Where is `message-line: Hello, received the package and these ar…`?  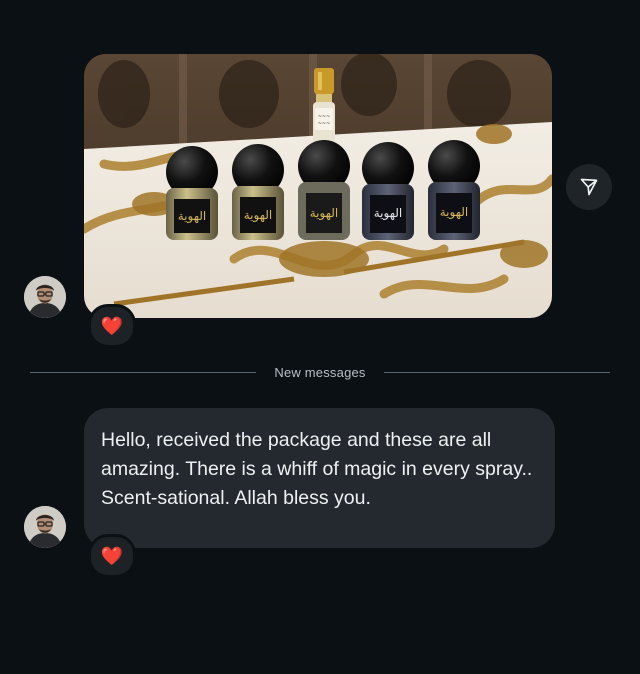
message-line: Hello, received the package and these ar… is located at coordinates (317, 454).